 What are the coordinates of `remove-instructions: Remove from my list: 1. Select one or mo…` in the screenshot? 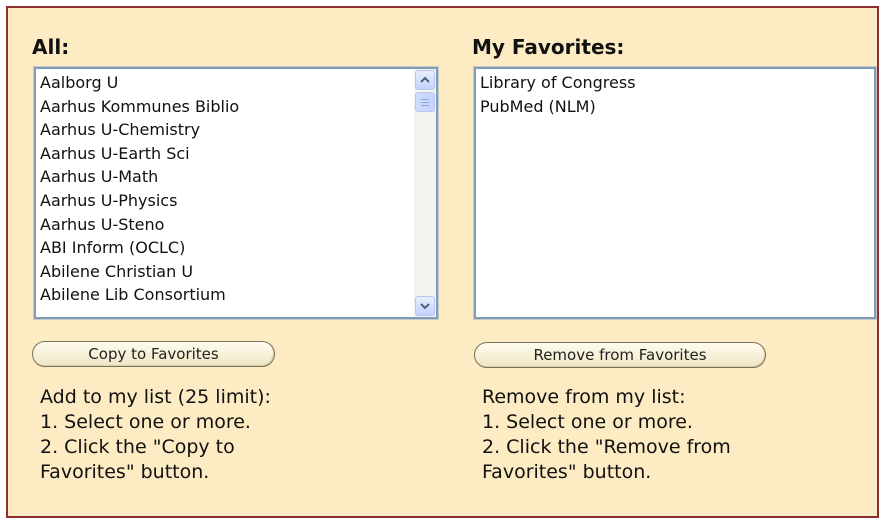 It's located at (606, 435).